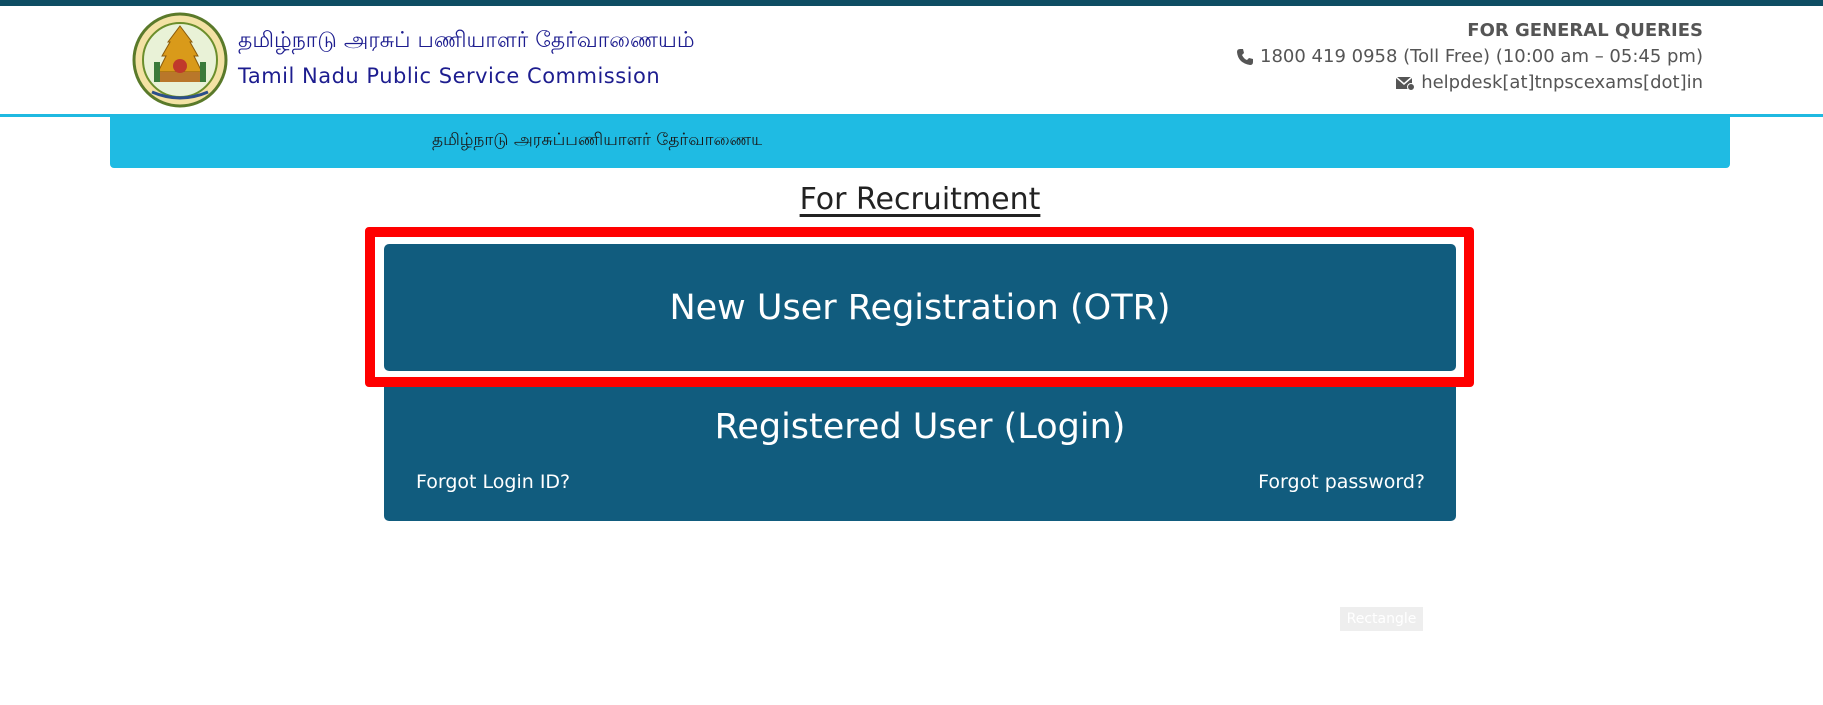 This screenshot has height=705, width=1823. Describe the element at coordinates (920, 307) in the screenshot. I see `new-user-registration-button: New User Registration (OTR)` at that location.